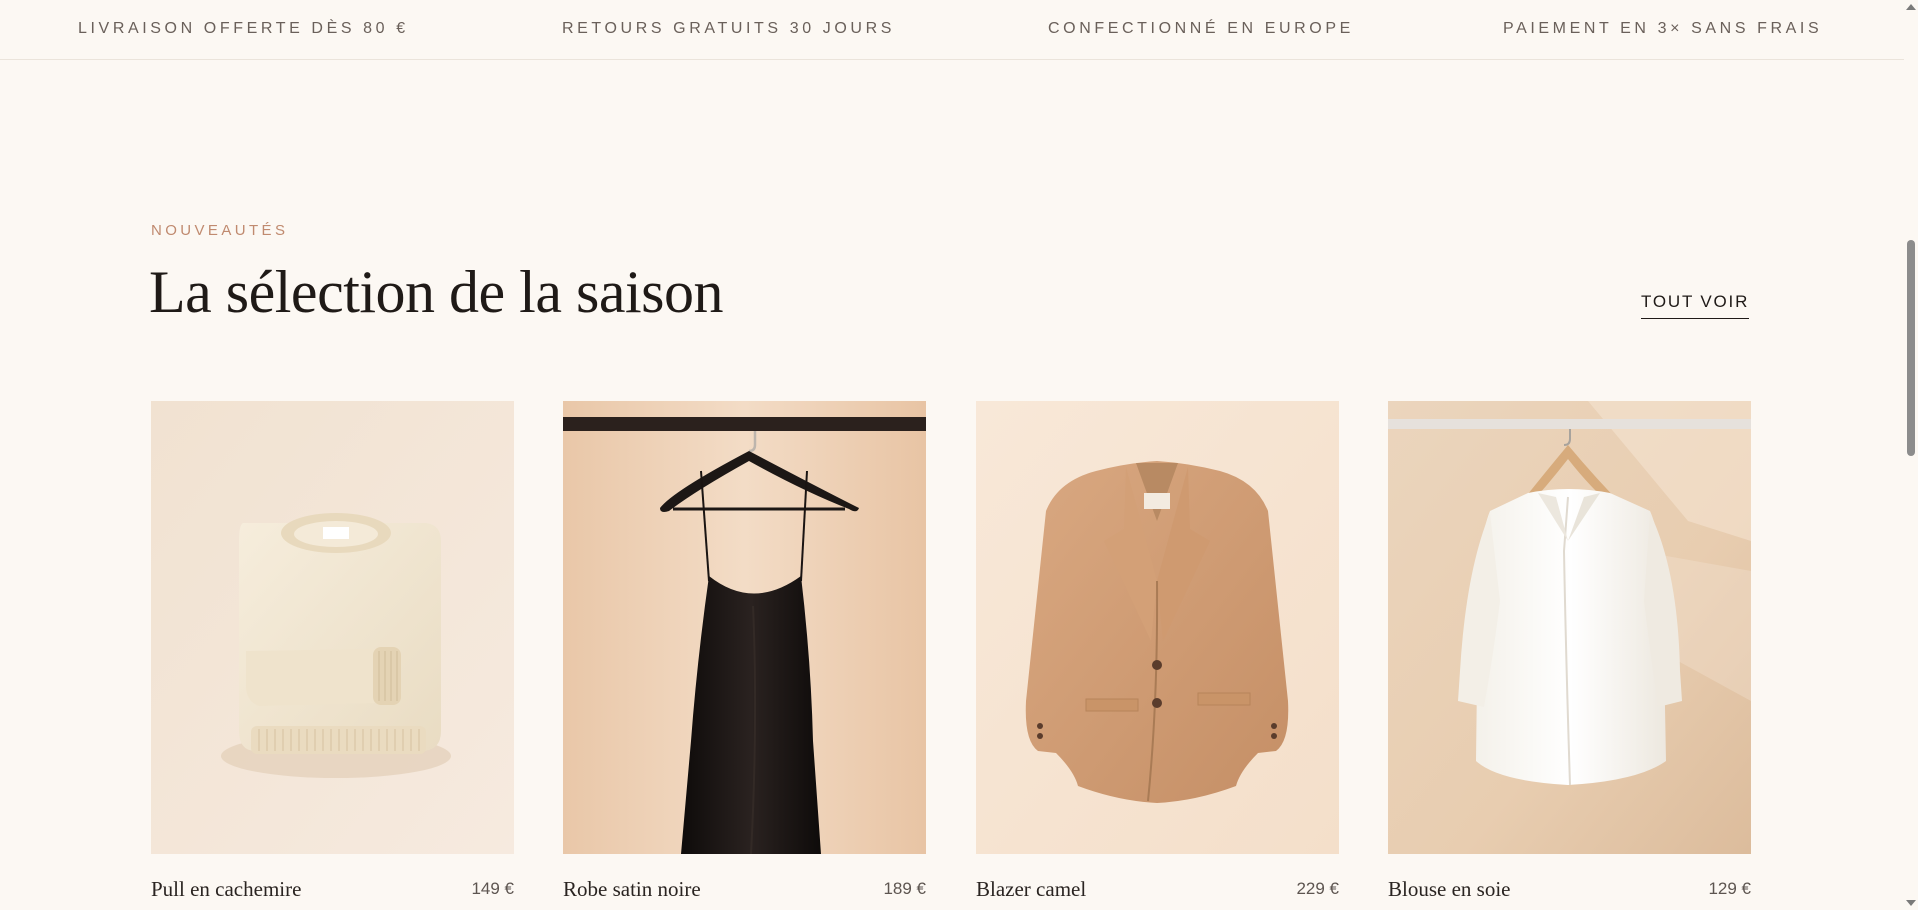 This screenshot has height=910, width=1918. I want to click on product-card: Pull en cachemire 149 €, so click(332, 655).